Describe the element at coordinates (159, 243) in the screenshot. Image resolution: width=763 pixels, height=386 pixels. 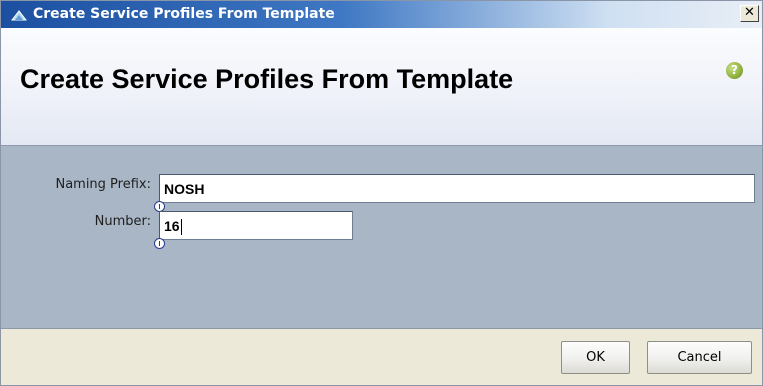
I see `info-marker-icon` at that location.